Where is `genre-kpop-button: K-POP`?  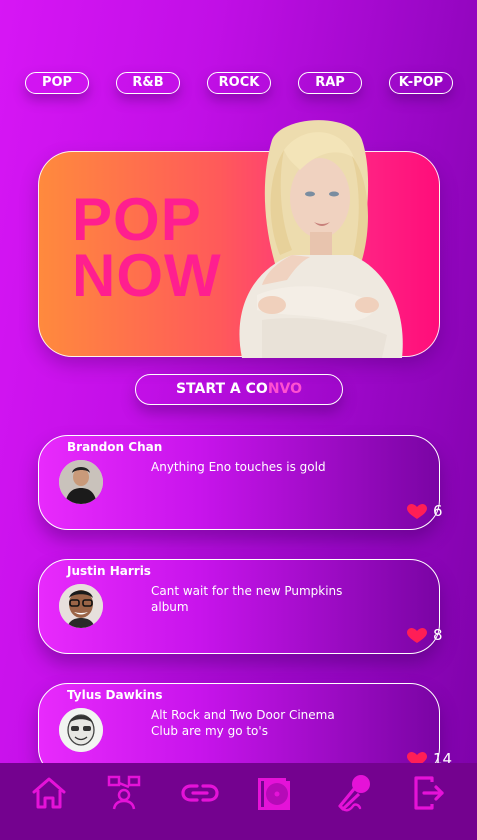 genre-kpop-button: K-POP is located at coordinates (421, 83).